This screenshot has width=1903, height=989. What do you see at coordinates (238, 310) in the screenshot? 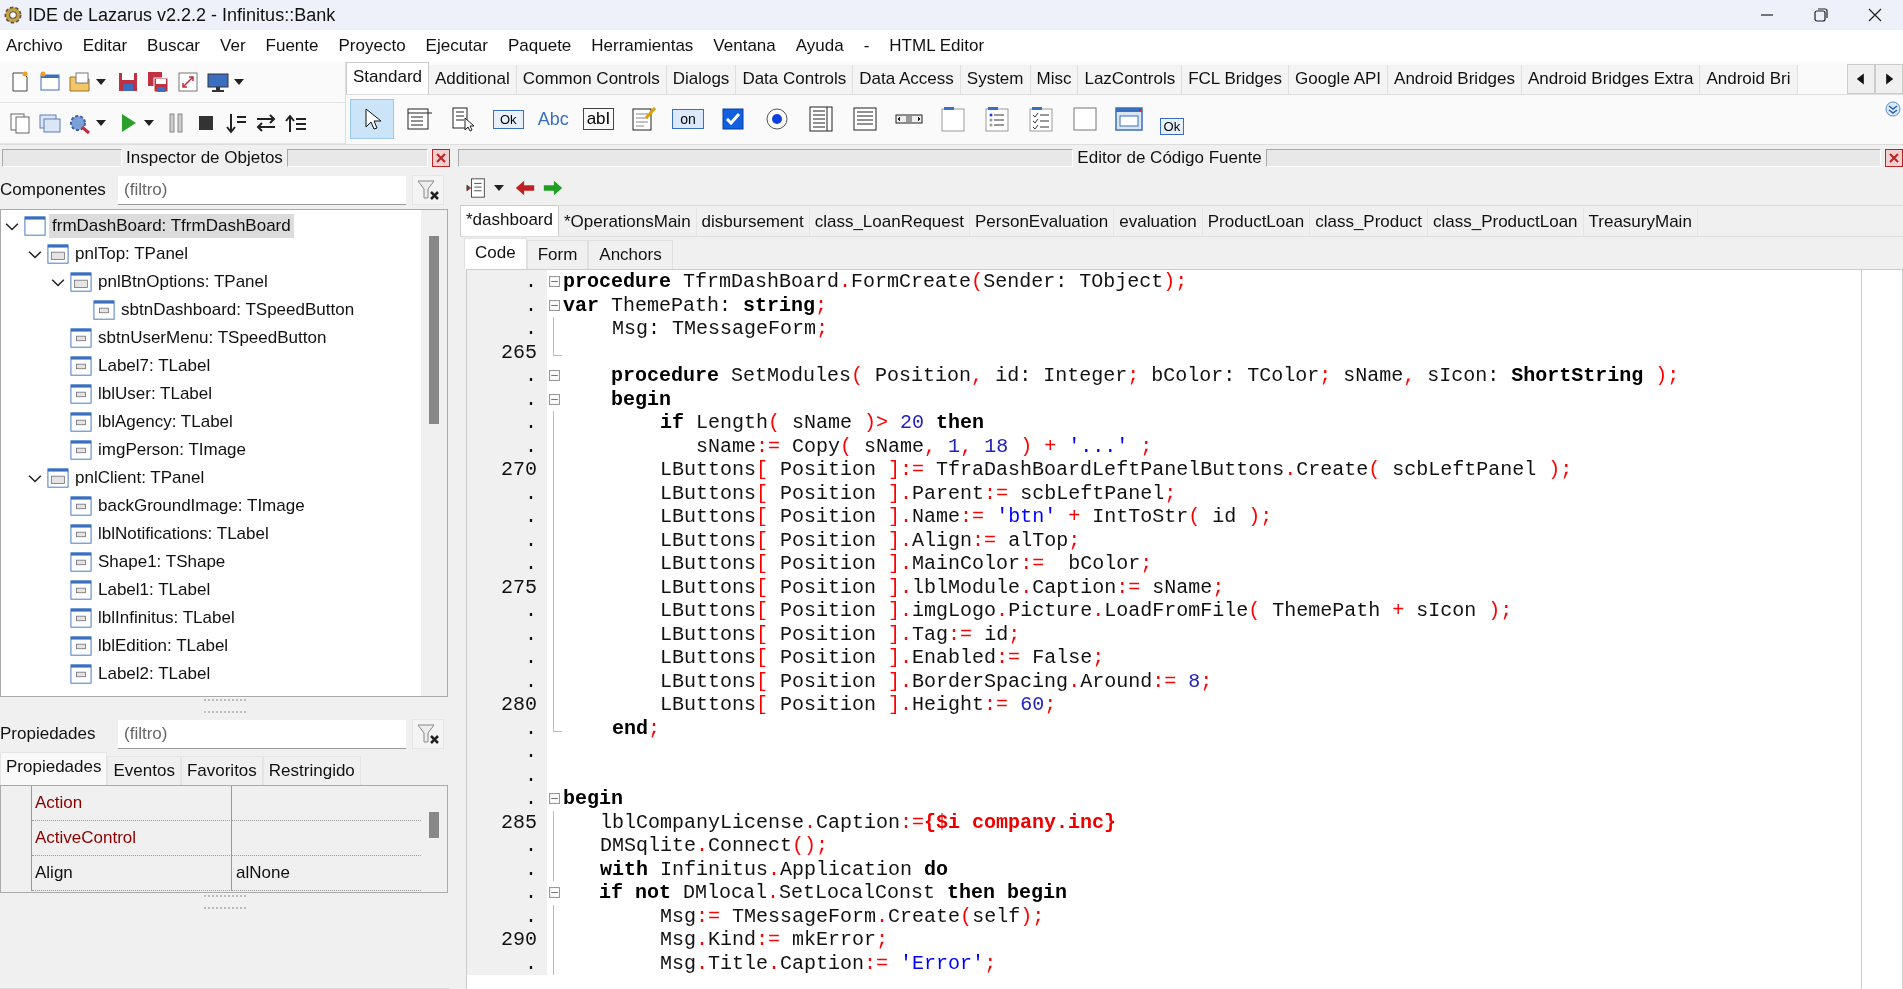
I see `tree-item: sbtnDashboard: TSpeedButton` at bounding box center [238, 310].